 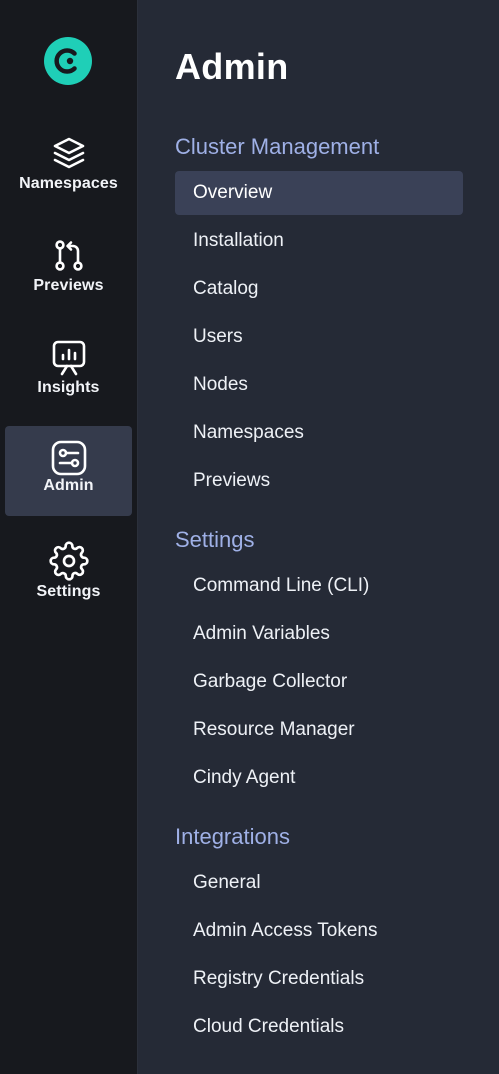 What do you see at coordinates (215, 539) in the screenshot?
I see `section-title-settings: Settings` at bounding box center [215, 539].